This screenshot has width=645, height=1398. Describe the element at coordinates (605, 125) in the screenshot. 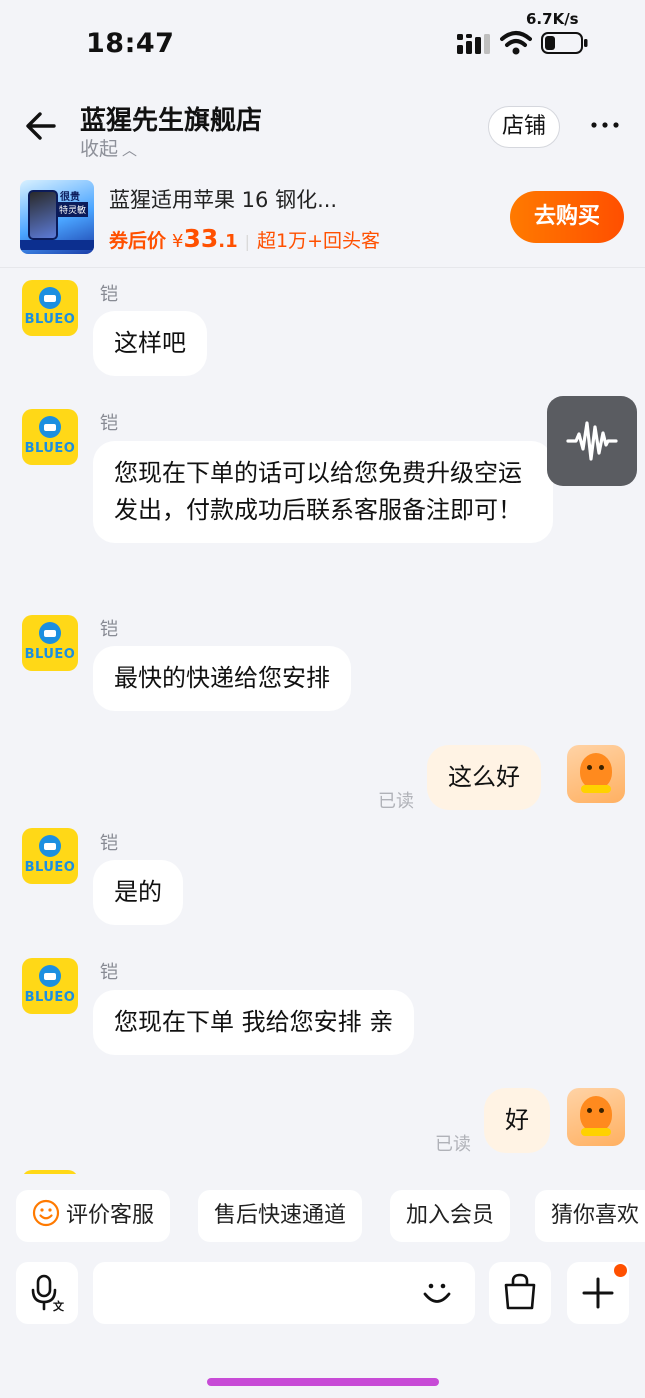

I see `more-icon` at that location.